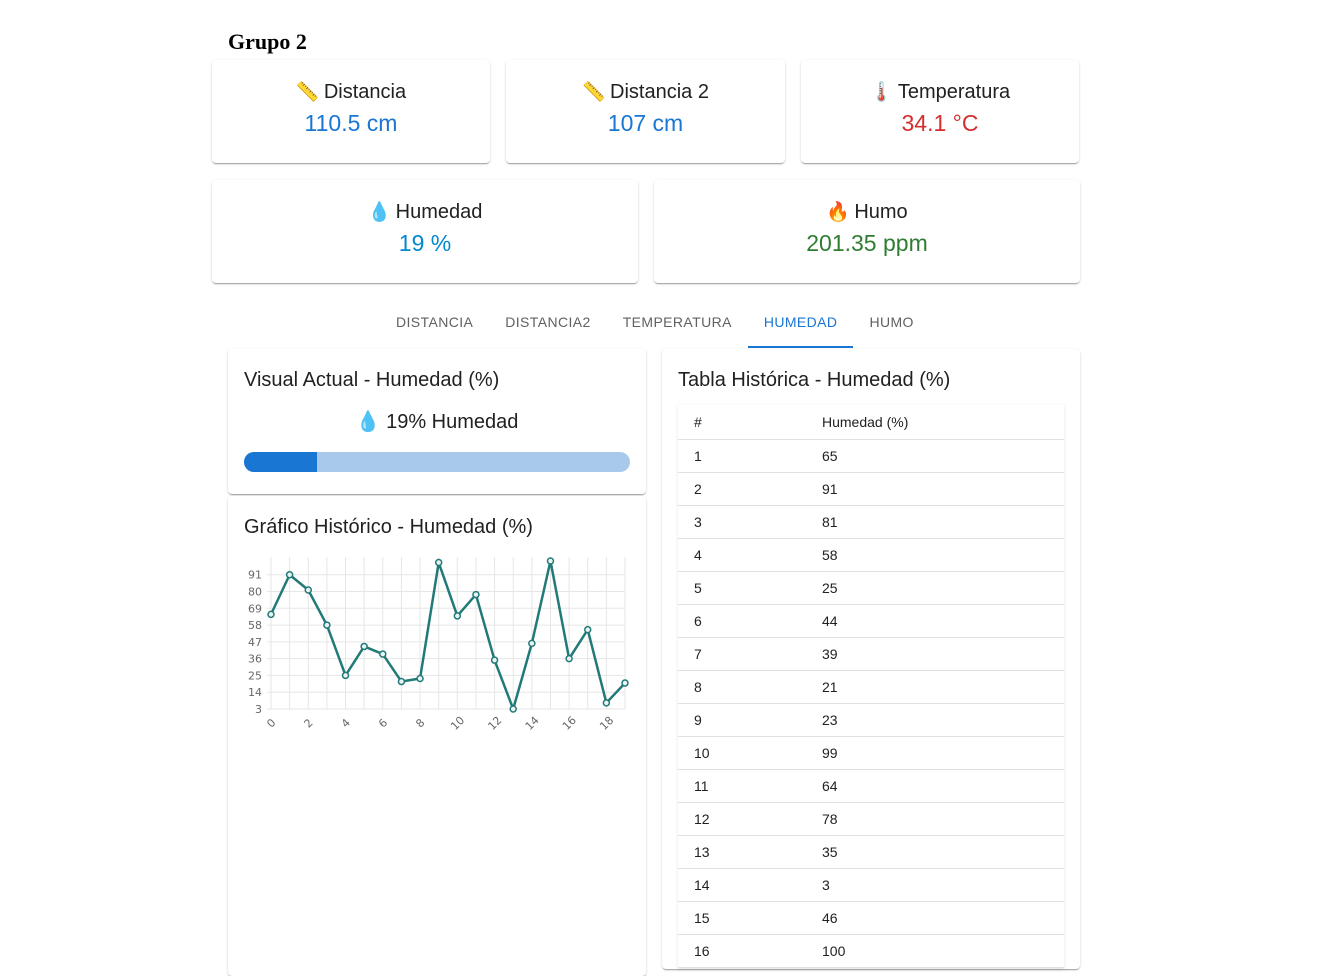  What do you see at coordinates (255, 625) in the screenshot?
I see `y-tick-label: 58` at bounding box center [255, 625].